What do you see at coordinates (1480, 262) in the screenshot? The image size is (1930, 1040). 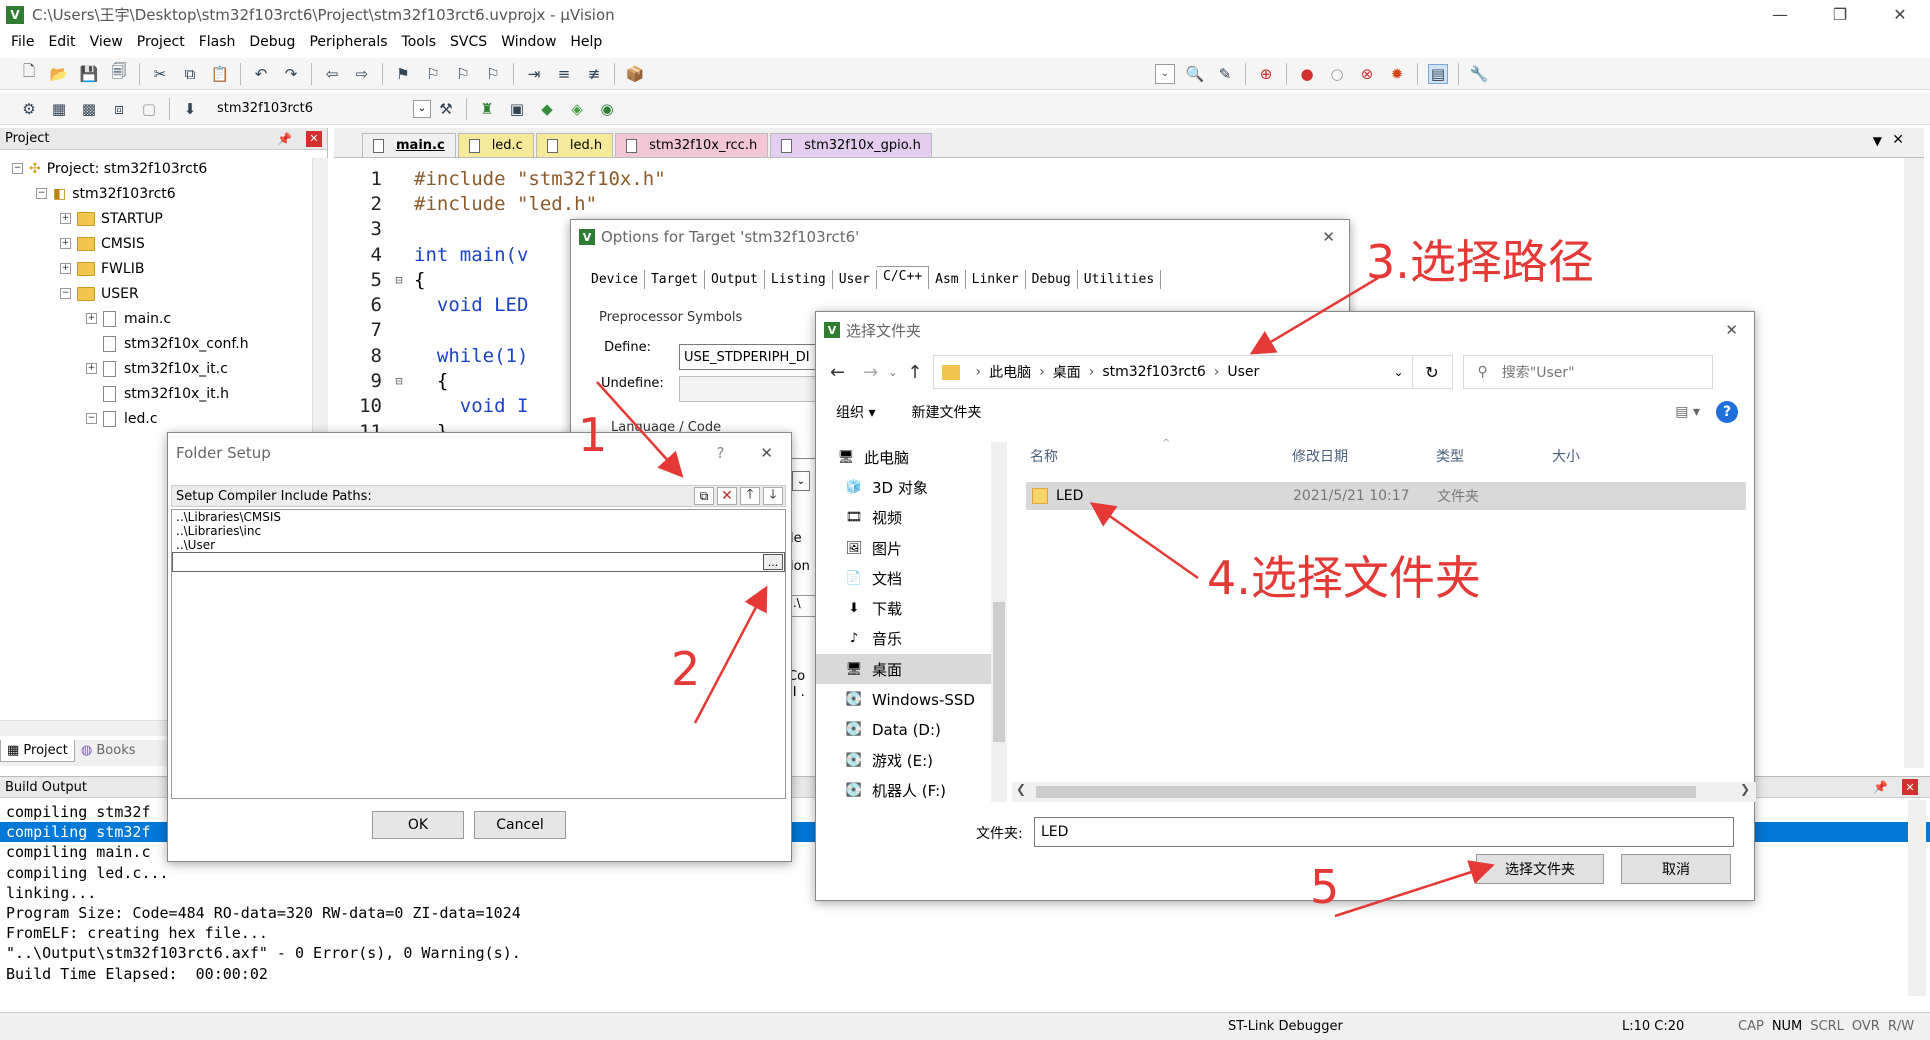 I see `annotation-step-3: 3.选择路径` at bounding box center [1480, 262].